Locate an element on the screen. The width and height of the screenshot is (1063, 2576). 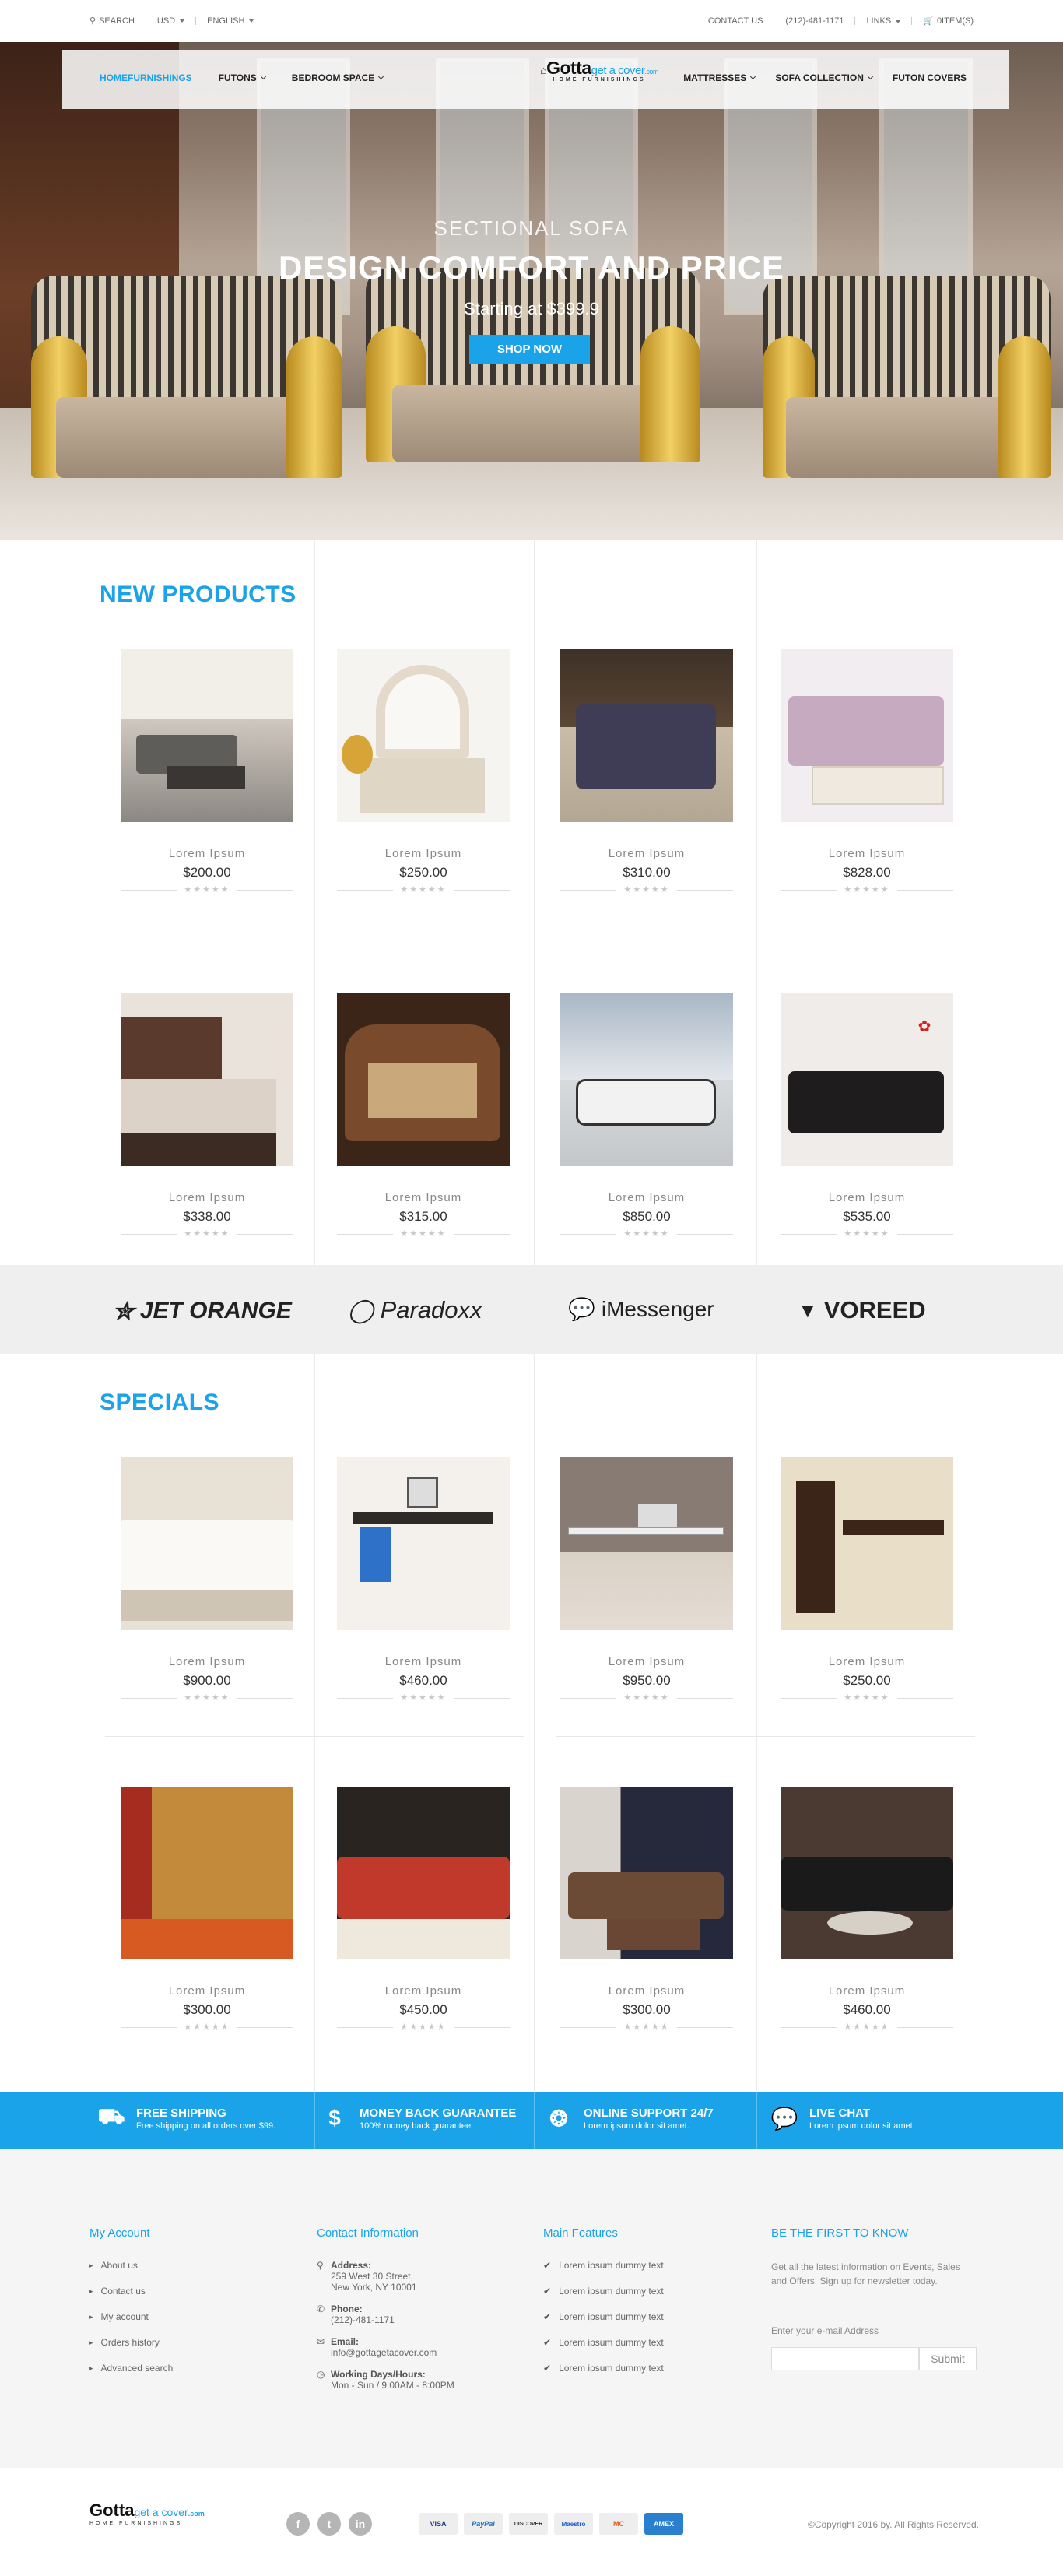
product-price: $300.00 is located at coordinates (207, 2009).